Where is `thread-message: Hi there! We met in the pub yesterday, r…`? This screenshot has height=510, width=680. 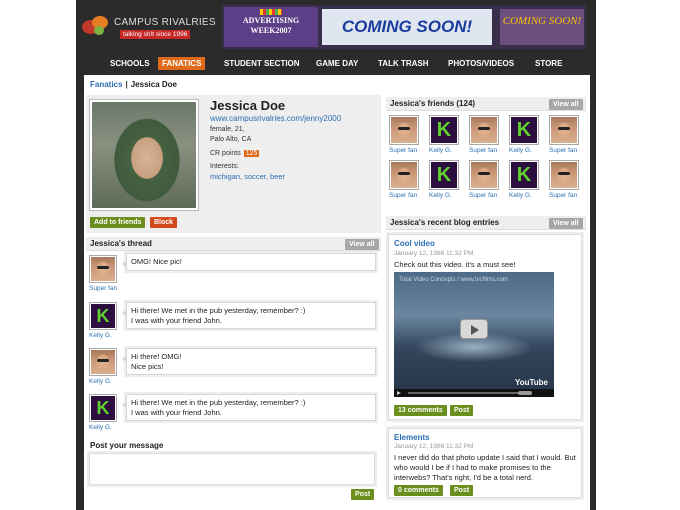 thread-message: Hi there! We met in the pub yesterday, r… is located at coordinates (249, 407).